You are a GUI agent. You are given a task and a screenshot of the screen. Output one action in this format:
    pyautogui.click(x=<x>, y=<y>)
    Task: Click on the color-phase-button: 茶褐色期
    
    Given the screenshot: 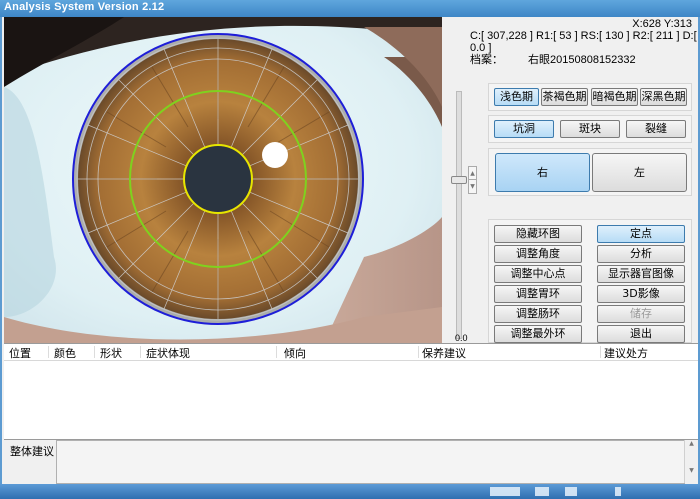 What is the action you would take?
    pyautogui.click(x=564, y=97)
    